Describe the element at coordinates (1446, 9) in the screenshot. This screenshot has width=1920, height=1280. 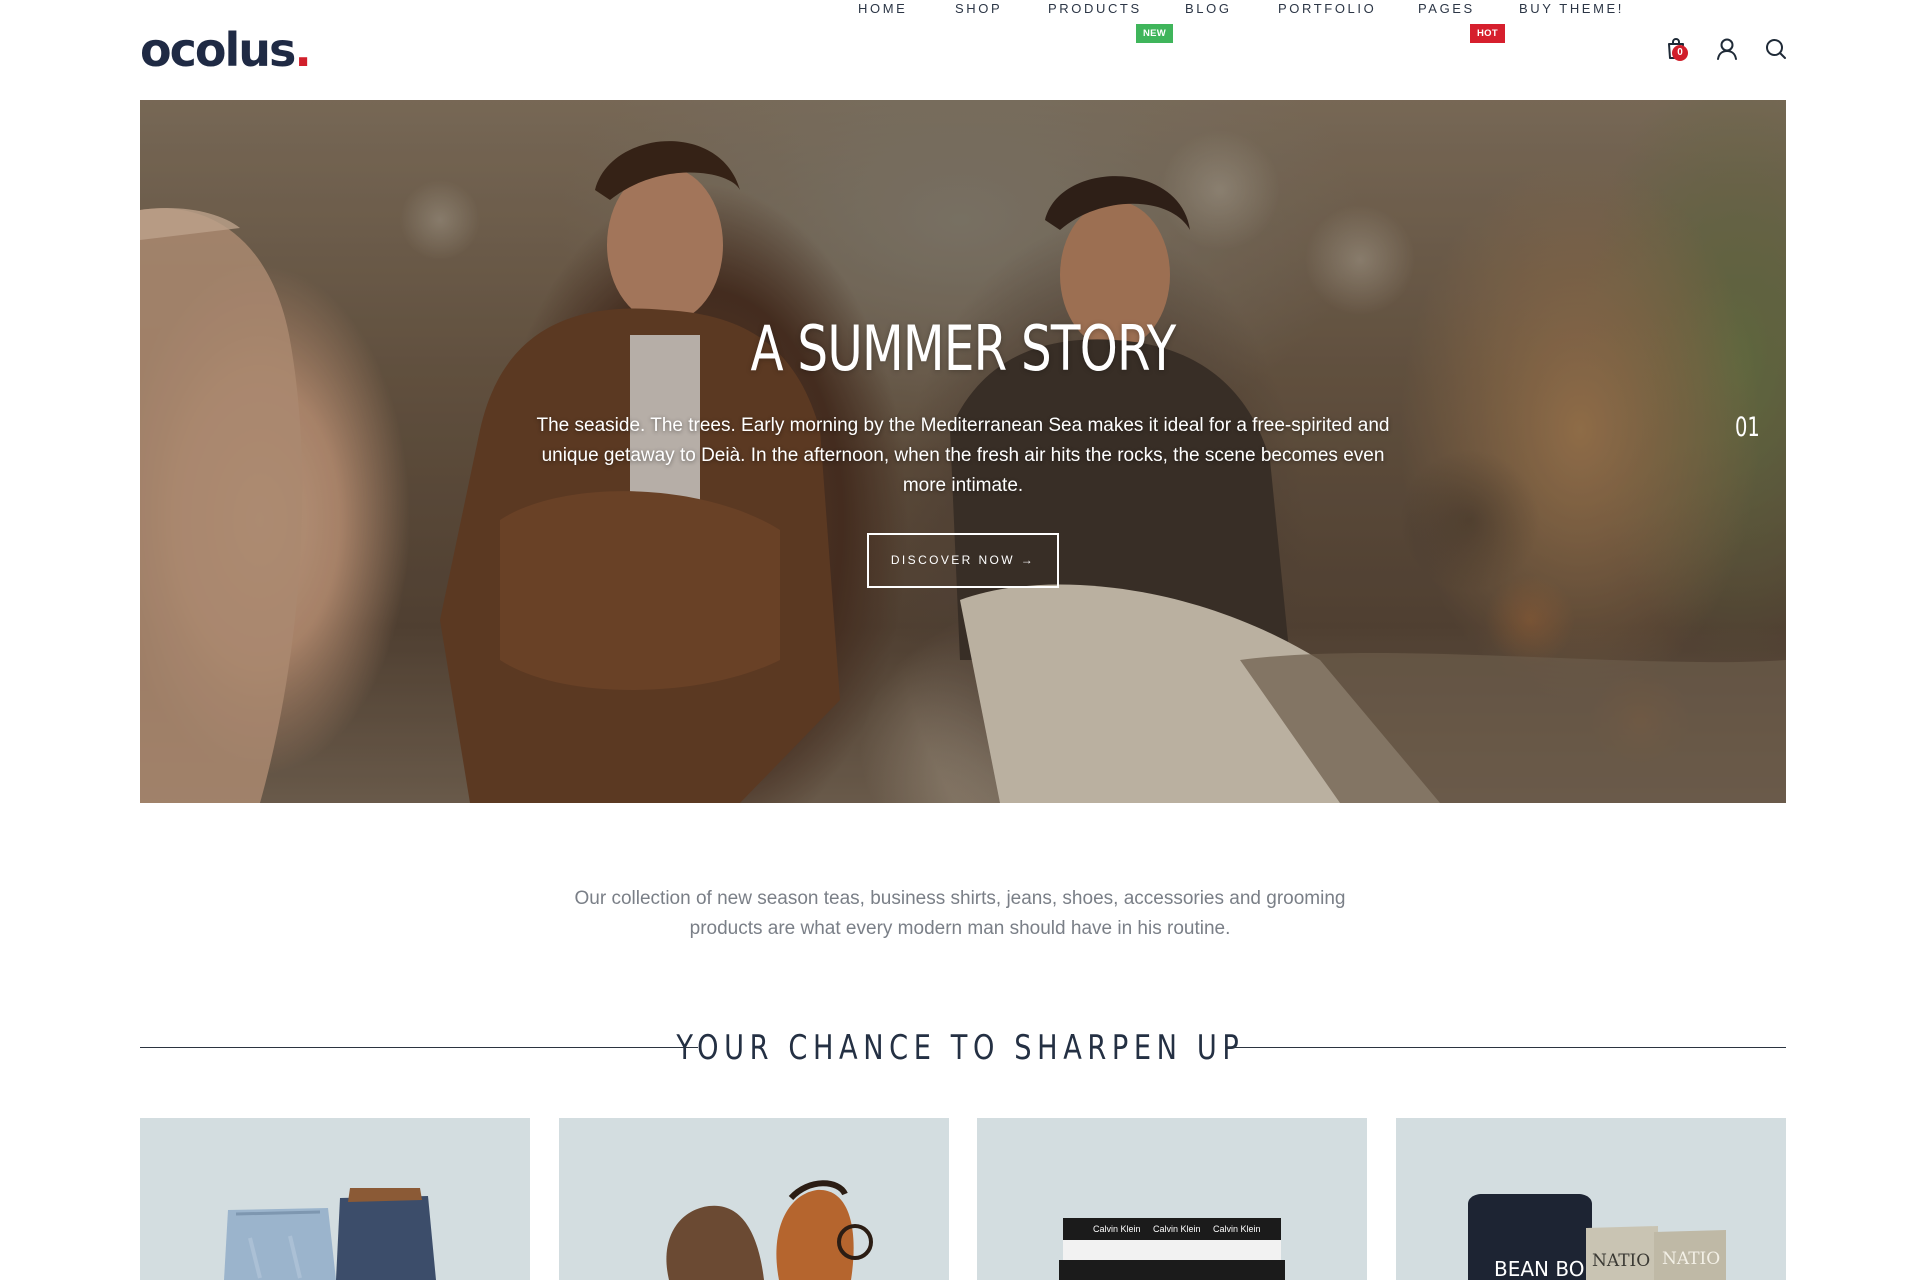
I see `nav-pages: PAGES` at that location.